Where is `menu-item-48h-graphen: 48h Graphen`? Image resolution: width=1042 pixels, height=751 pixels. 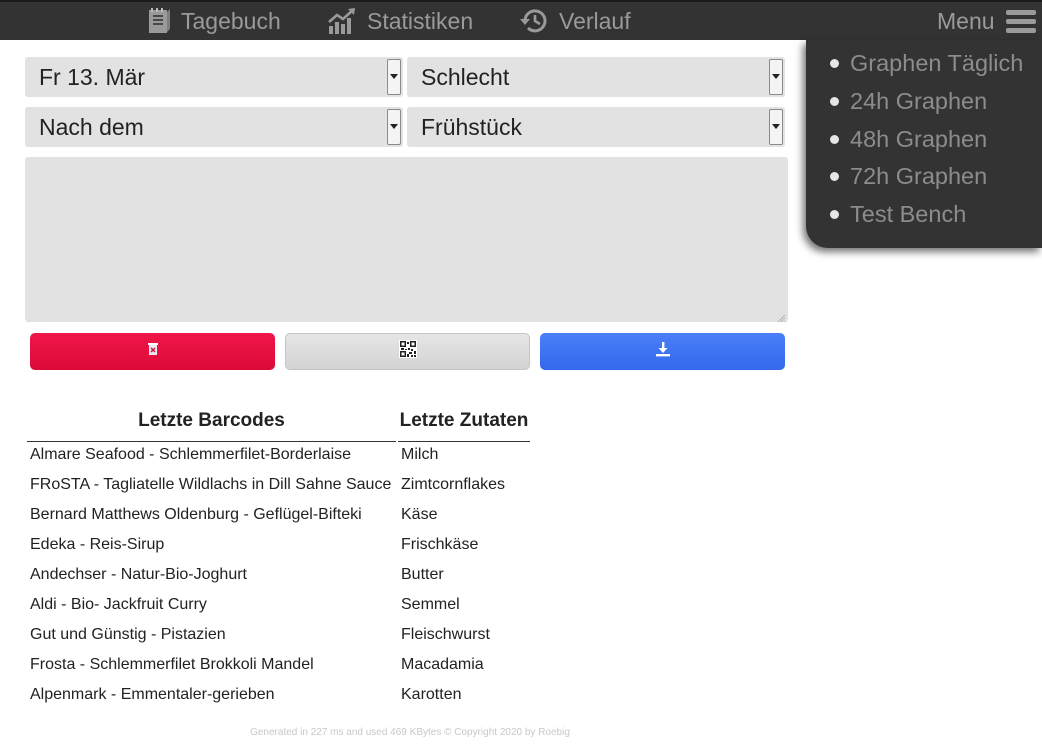 menu-item-48h-graphen: 48h Graphen is located at coordinates (926, 139).